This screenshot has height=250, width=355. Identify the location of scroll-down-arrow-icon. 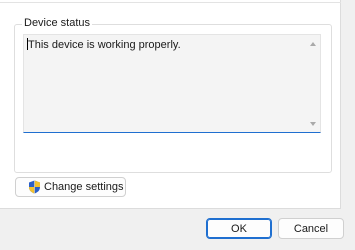
(313, 124).